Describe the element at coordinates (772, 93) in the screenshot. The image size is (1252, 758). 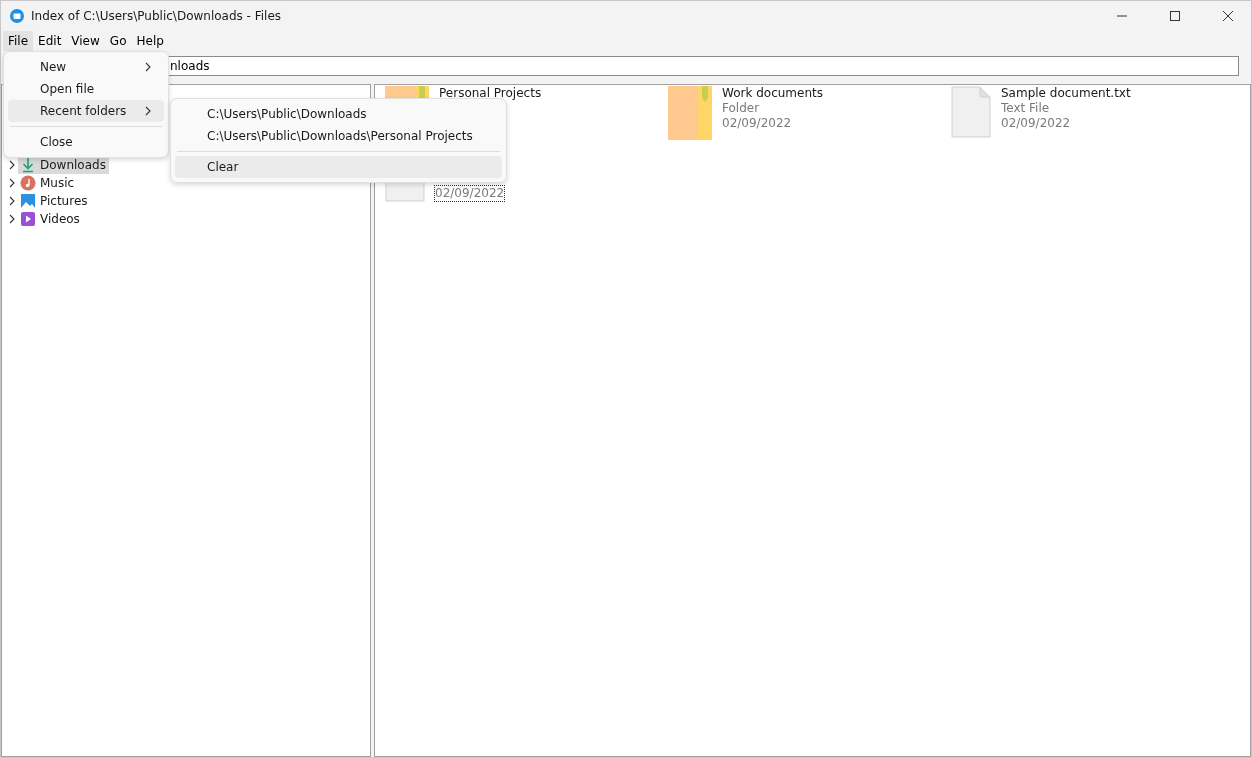
I see `file-name: Work documents` at that location.